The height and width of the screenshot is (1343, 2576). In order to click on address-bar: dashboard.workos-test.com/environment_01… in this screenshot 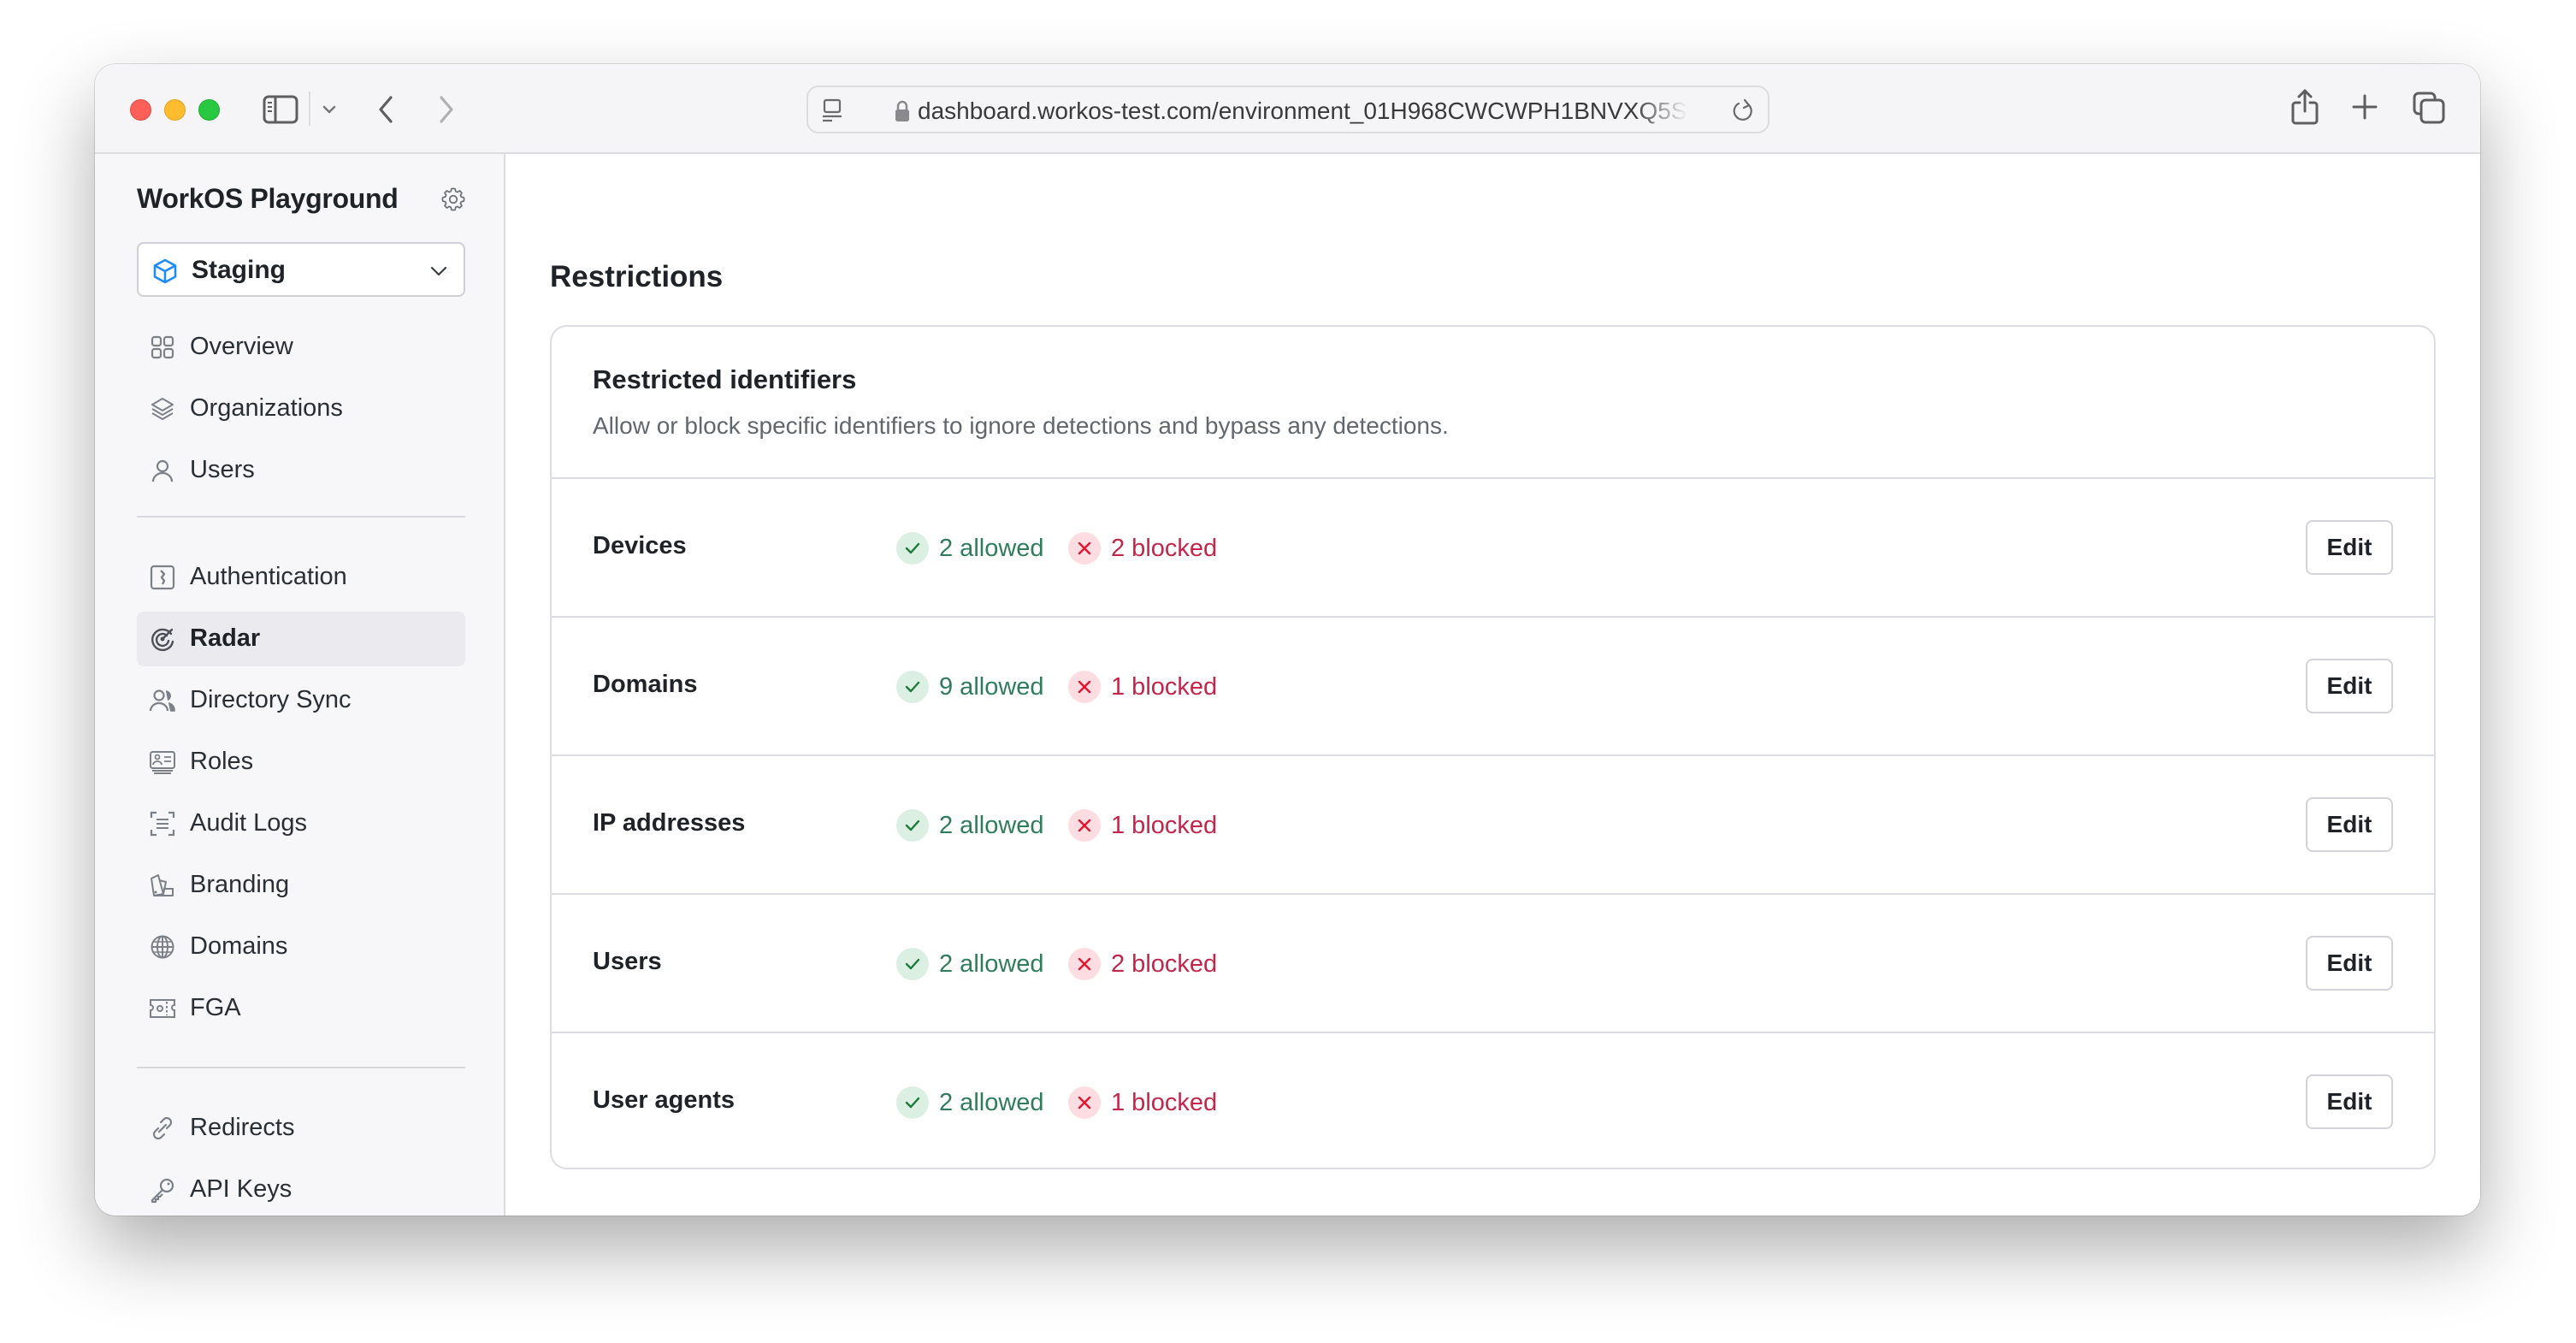, I will do `click(1288, 110)`.